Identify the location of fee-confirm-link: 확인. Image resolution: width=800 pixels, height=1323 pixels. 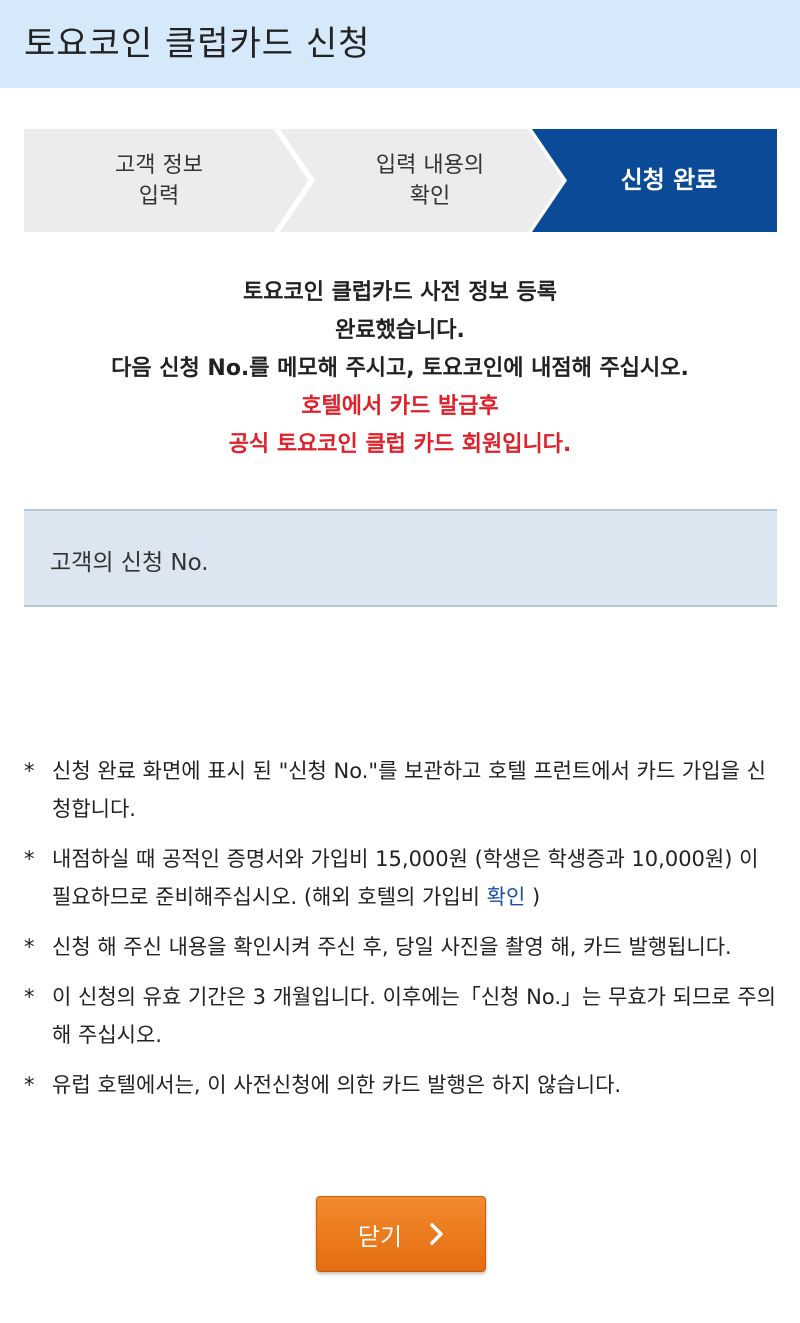
(506, 897).